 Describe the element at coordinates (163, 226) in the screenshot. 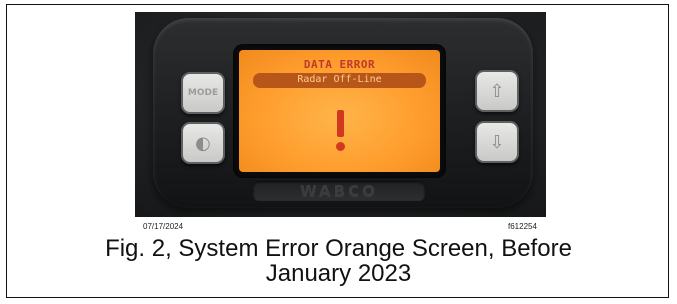

I see `figure-date: 07/17/2024` at that location.